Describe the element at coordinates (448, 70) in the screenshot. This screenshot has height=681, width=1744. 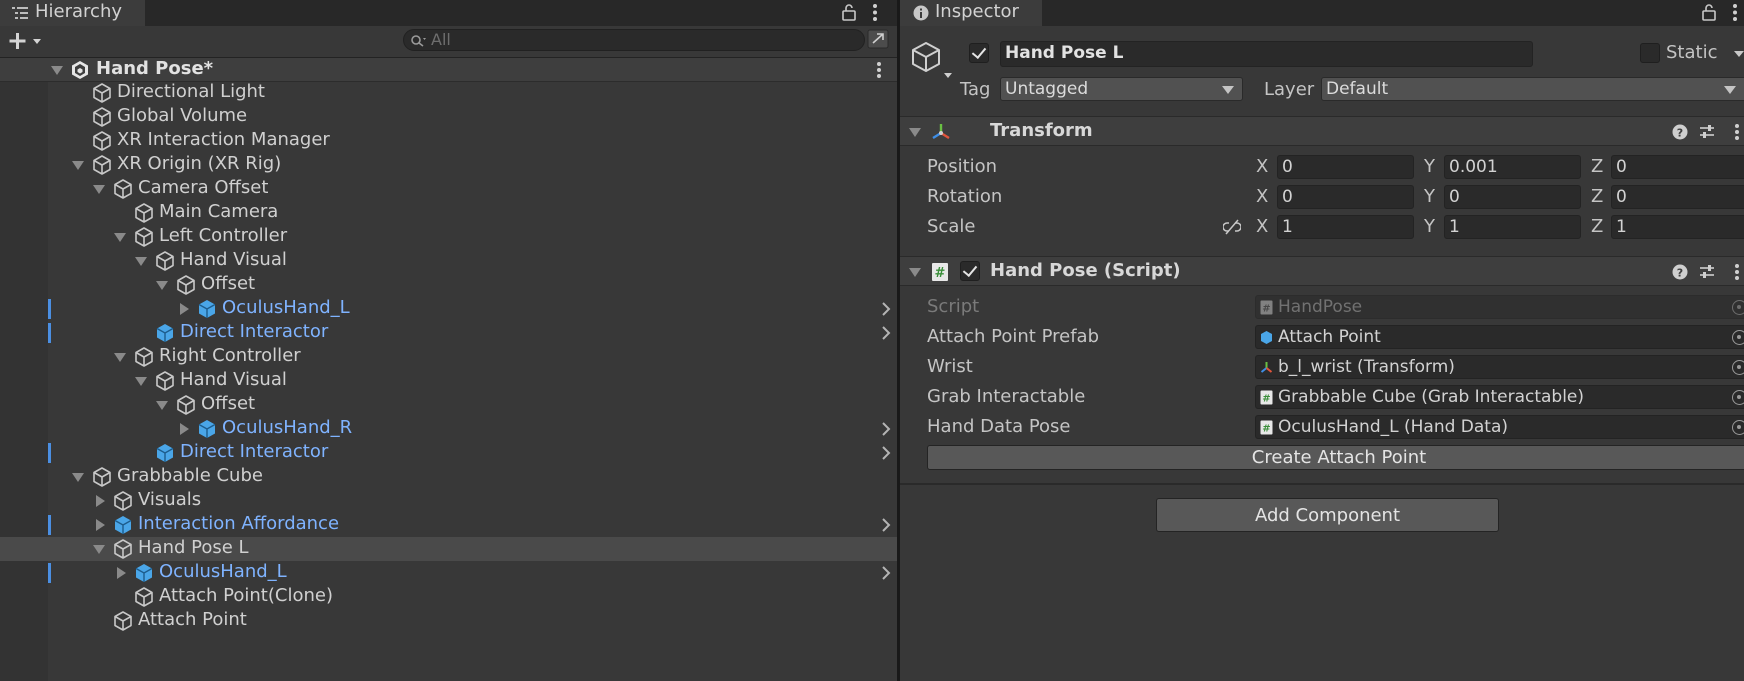
I see `scene-row: Hand Pose*` at that location.